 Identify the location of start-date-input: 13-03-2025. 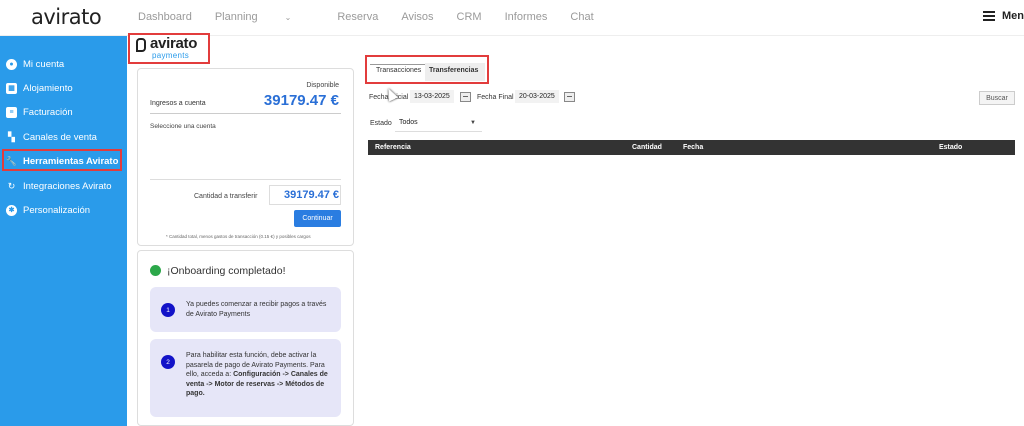
(432, 96).